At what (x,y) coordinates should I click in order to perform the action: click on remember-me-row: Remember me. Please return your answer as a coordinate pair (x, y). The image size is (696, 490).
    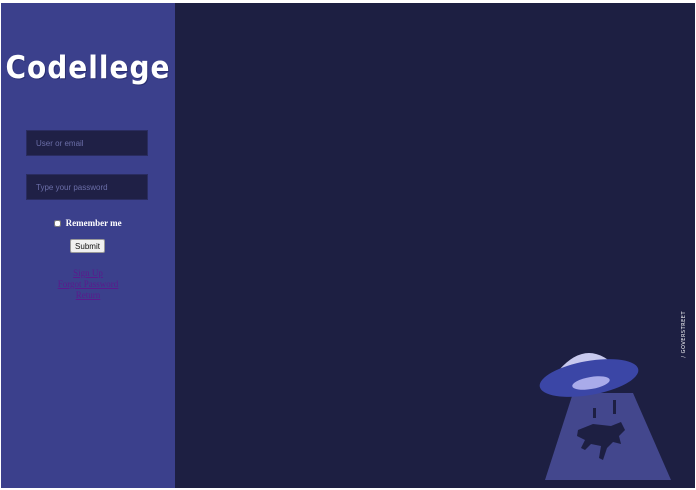
    Looking at the image, I should click on (88, 223).